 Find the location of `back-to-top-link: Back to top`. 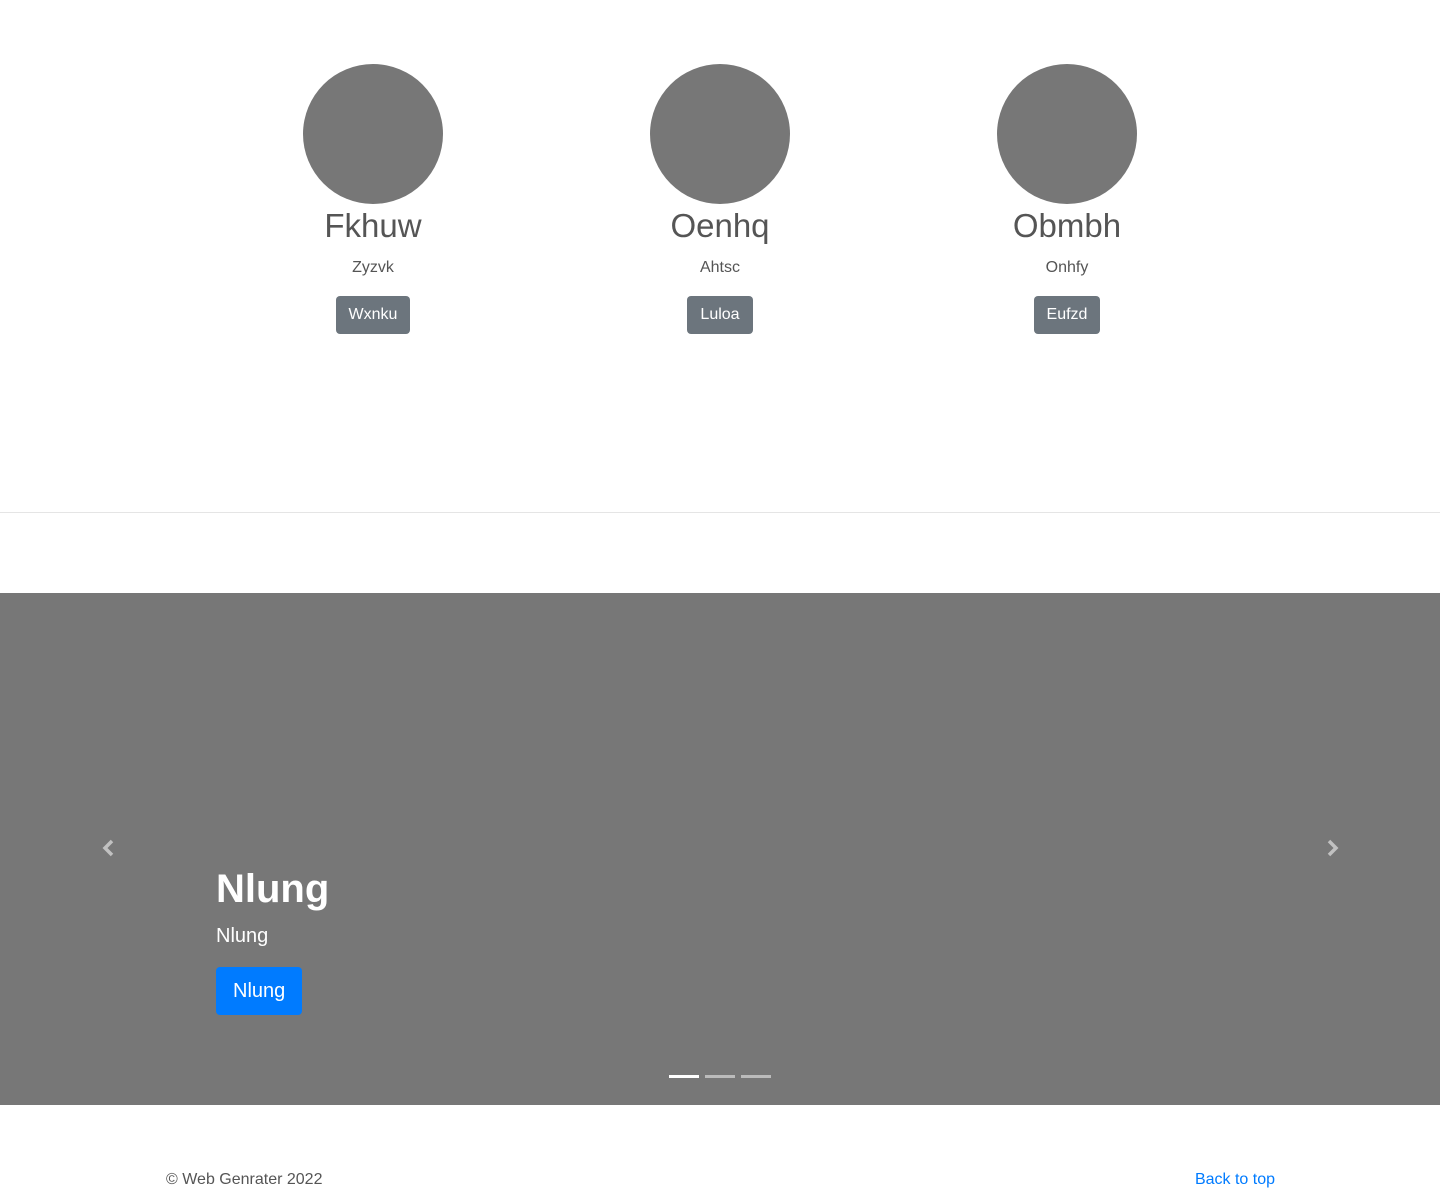

back-to-top-link: Back to top is located at coordinates (1235, 1180).